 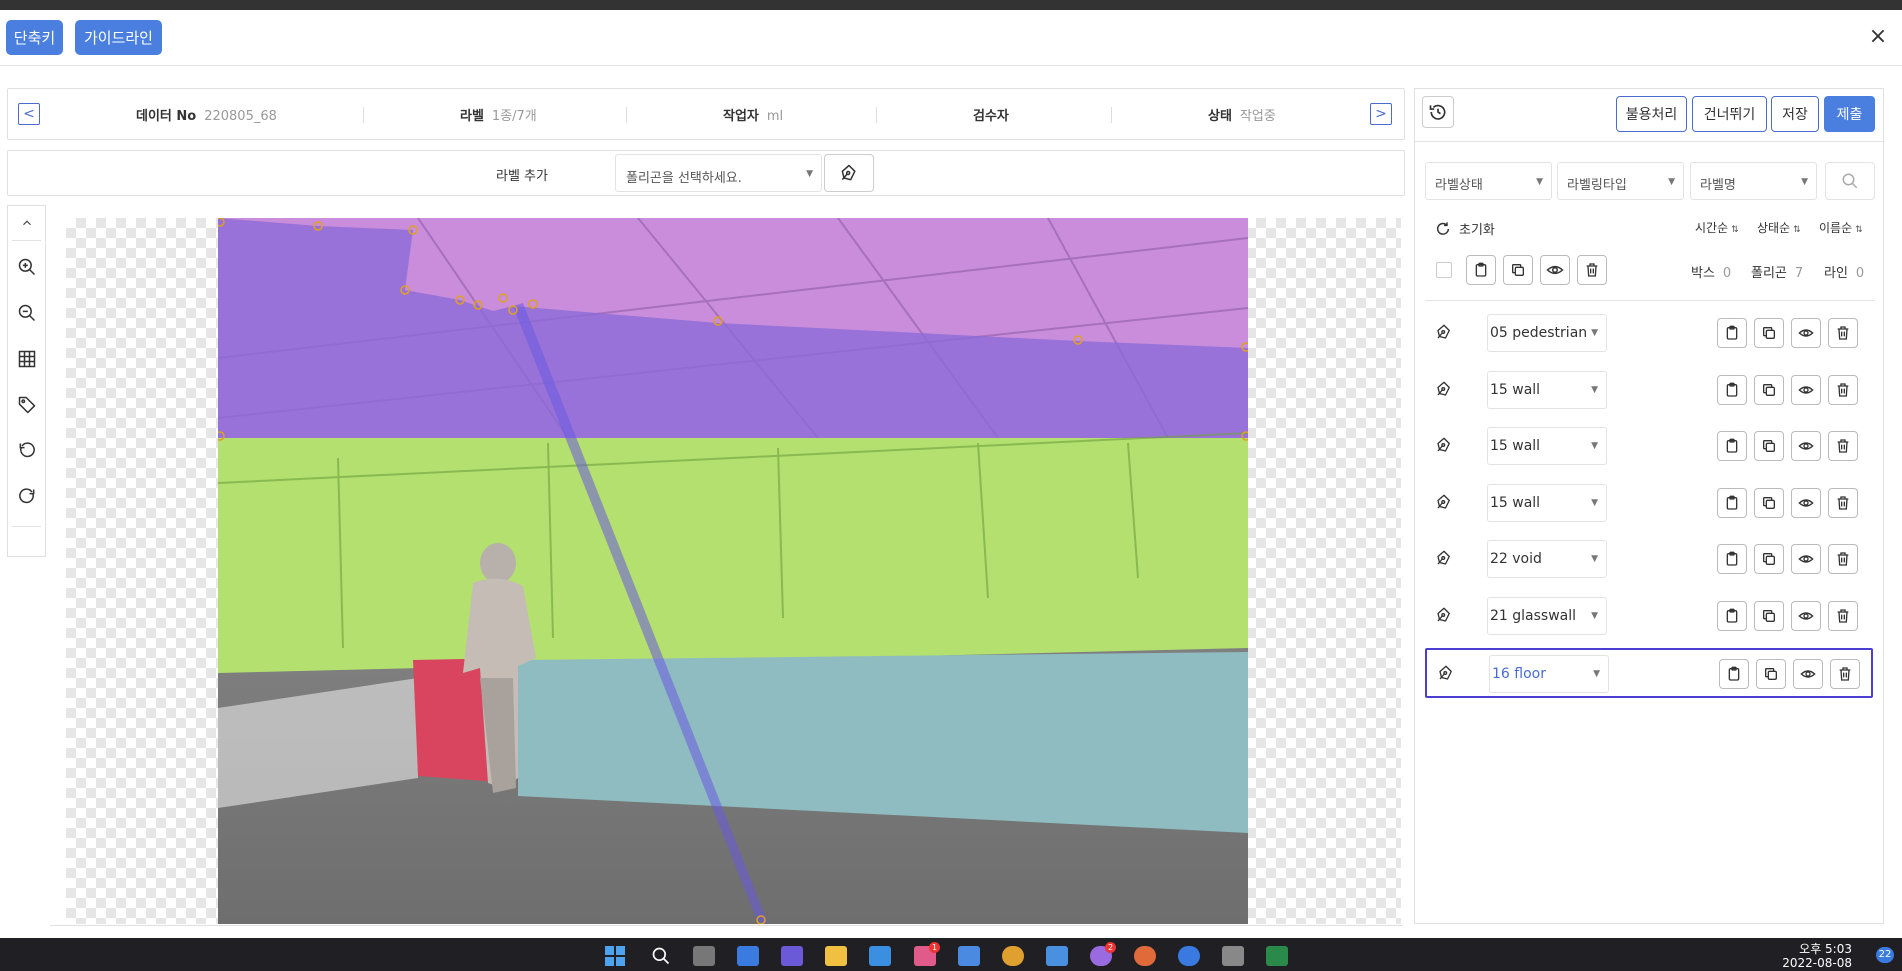 I want to click on reset-button: 초기화, so click(x=1465, y=228).